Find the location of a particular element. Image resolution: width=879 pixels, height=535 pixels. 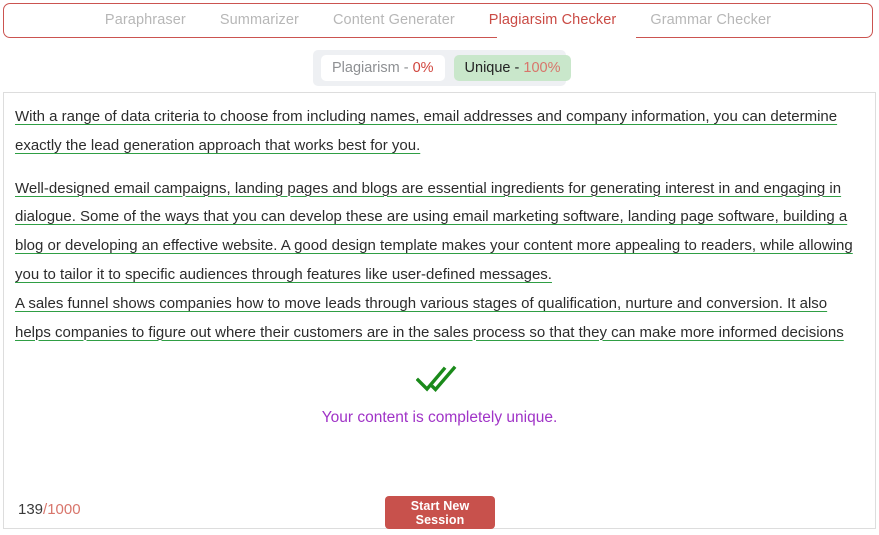

unique-score-label: Unique - is located at coordinates (494, 68).